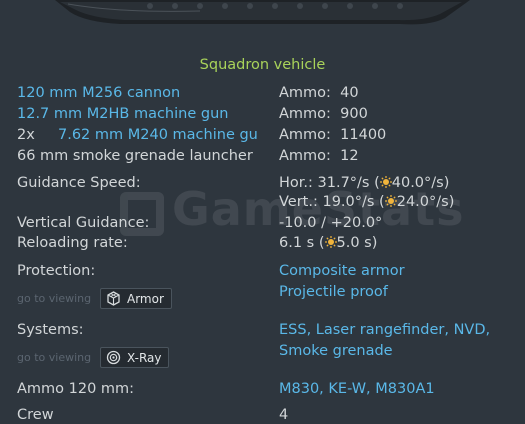 The width and height of the screenshot is (525, 424). What do you see at coordinates (332, 135) in the screenshot?
I see `weapon-ammo: Ammo: 11400` at bounding box center [332, 135].